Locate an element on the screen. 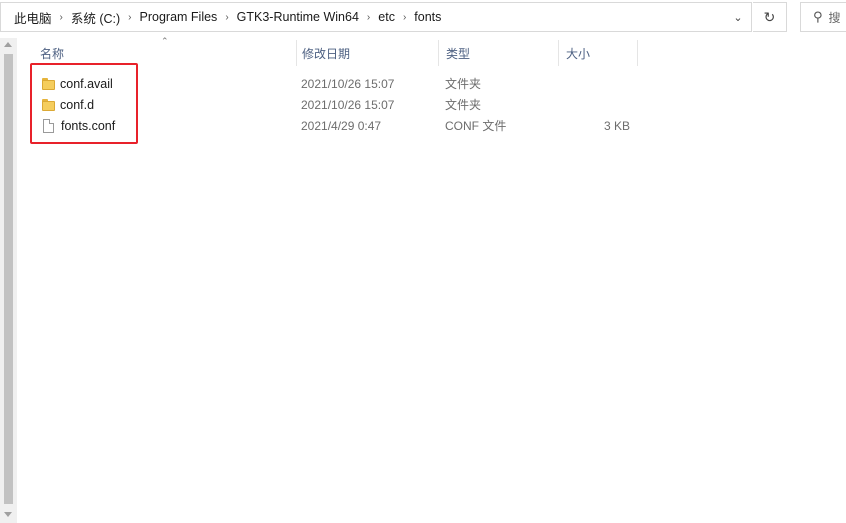  highlight-annotation is located at coordinates (84, 103).